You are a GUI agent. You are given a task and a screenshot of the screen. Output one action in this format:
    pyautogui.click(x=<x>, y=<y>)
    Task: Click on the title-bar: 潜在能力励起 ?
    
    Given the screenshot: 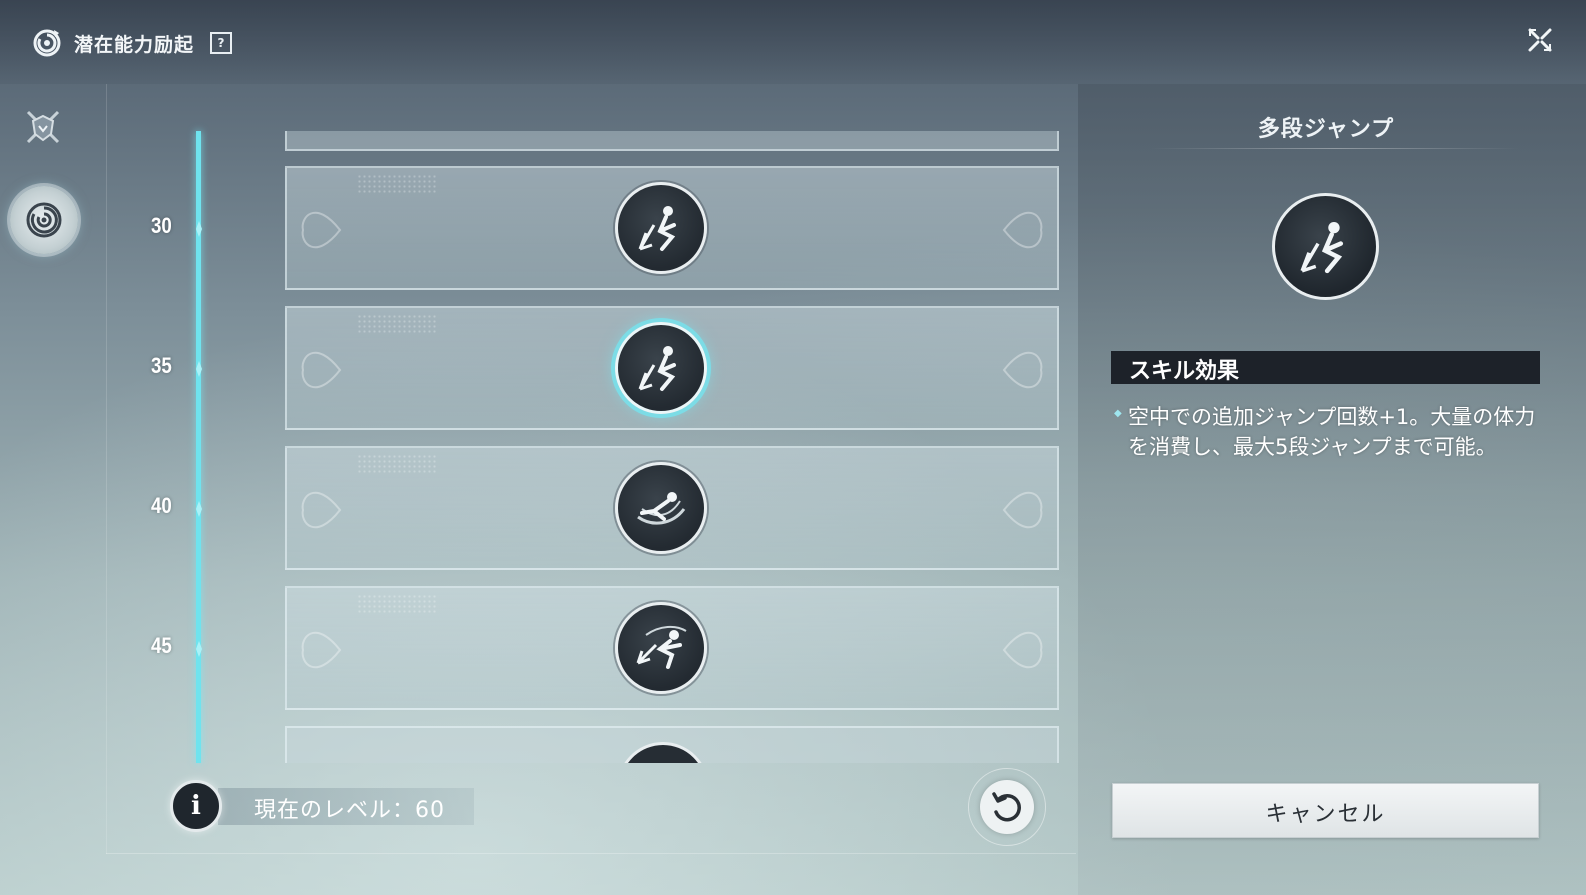 What is the action you would take?
    pyautogui.click(x=131, y=43)
    